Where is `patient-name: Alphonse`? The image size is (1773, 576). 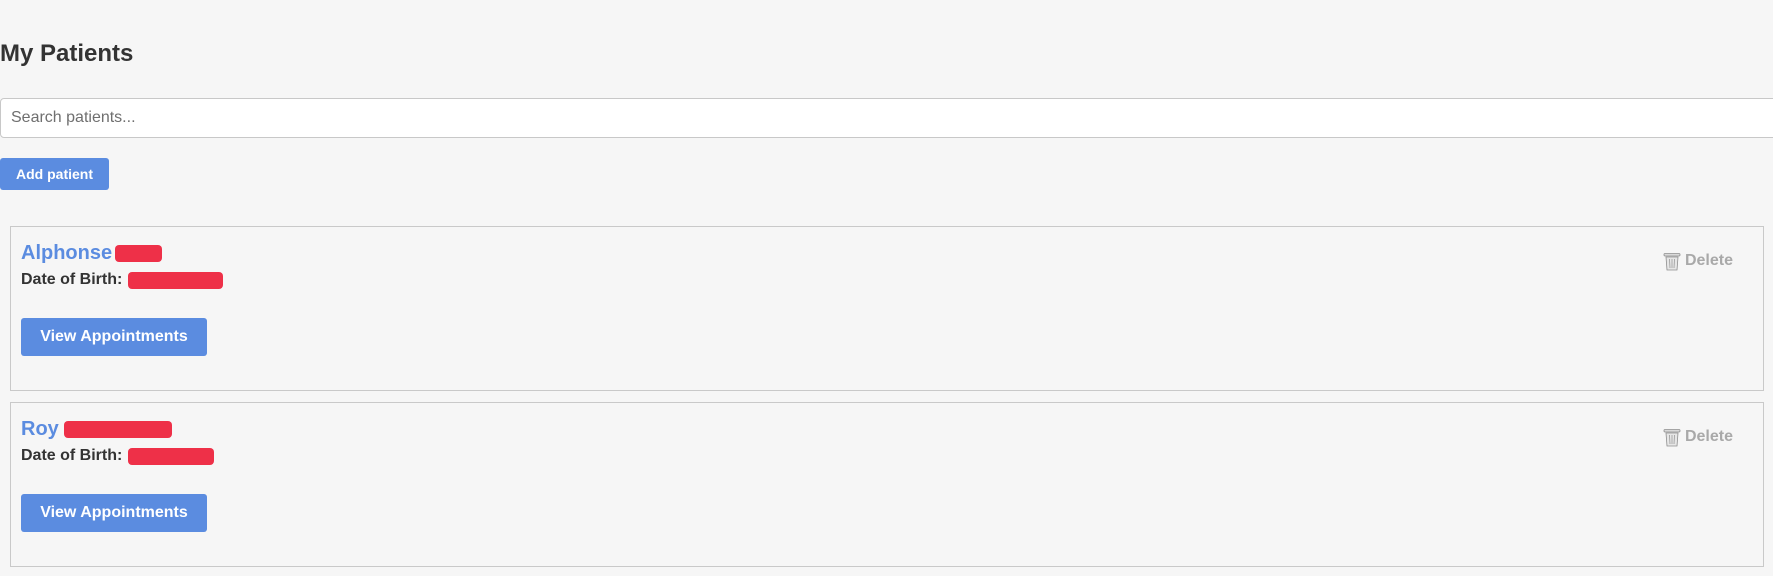 patient-name: Alphonse is located at coordinates (92, 253).